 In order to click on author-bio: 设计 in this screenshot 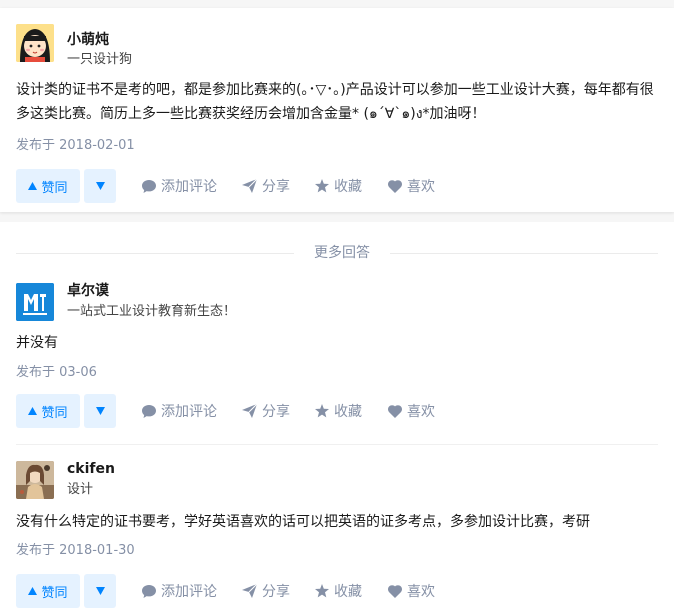, I will do `click(80, 489)`.